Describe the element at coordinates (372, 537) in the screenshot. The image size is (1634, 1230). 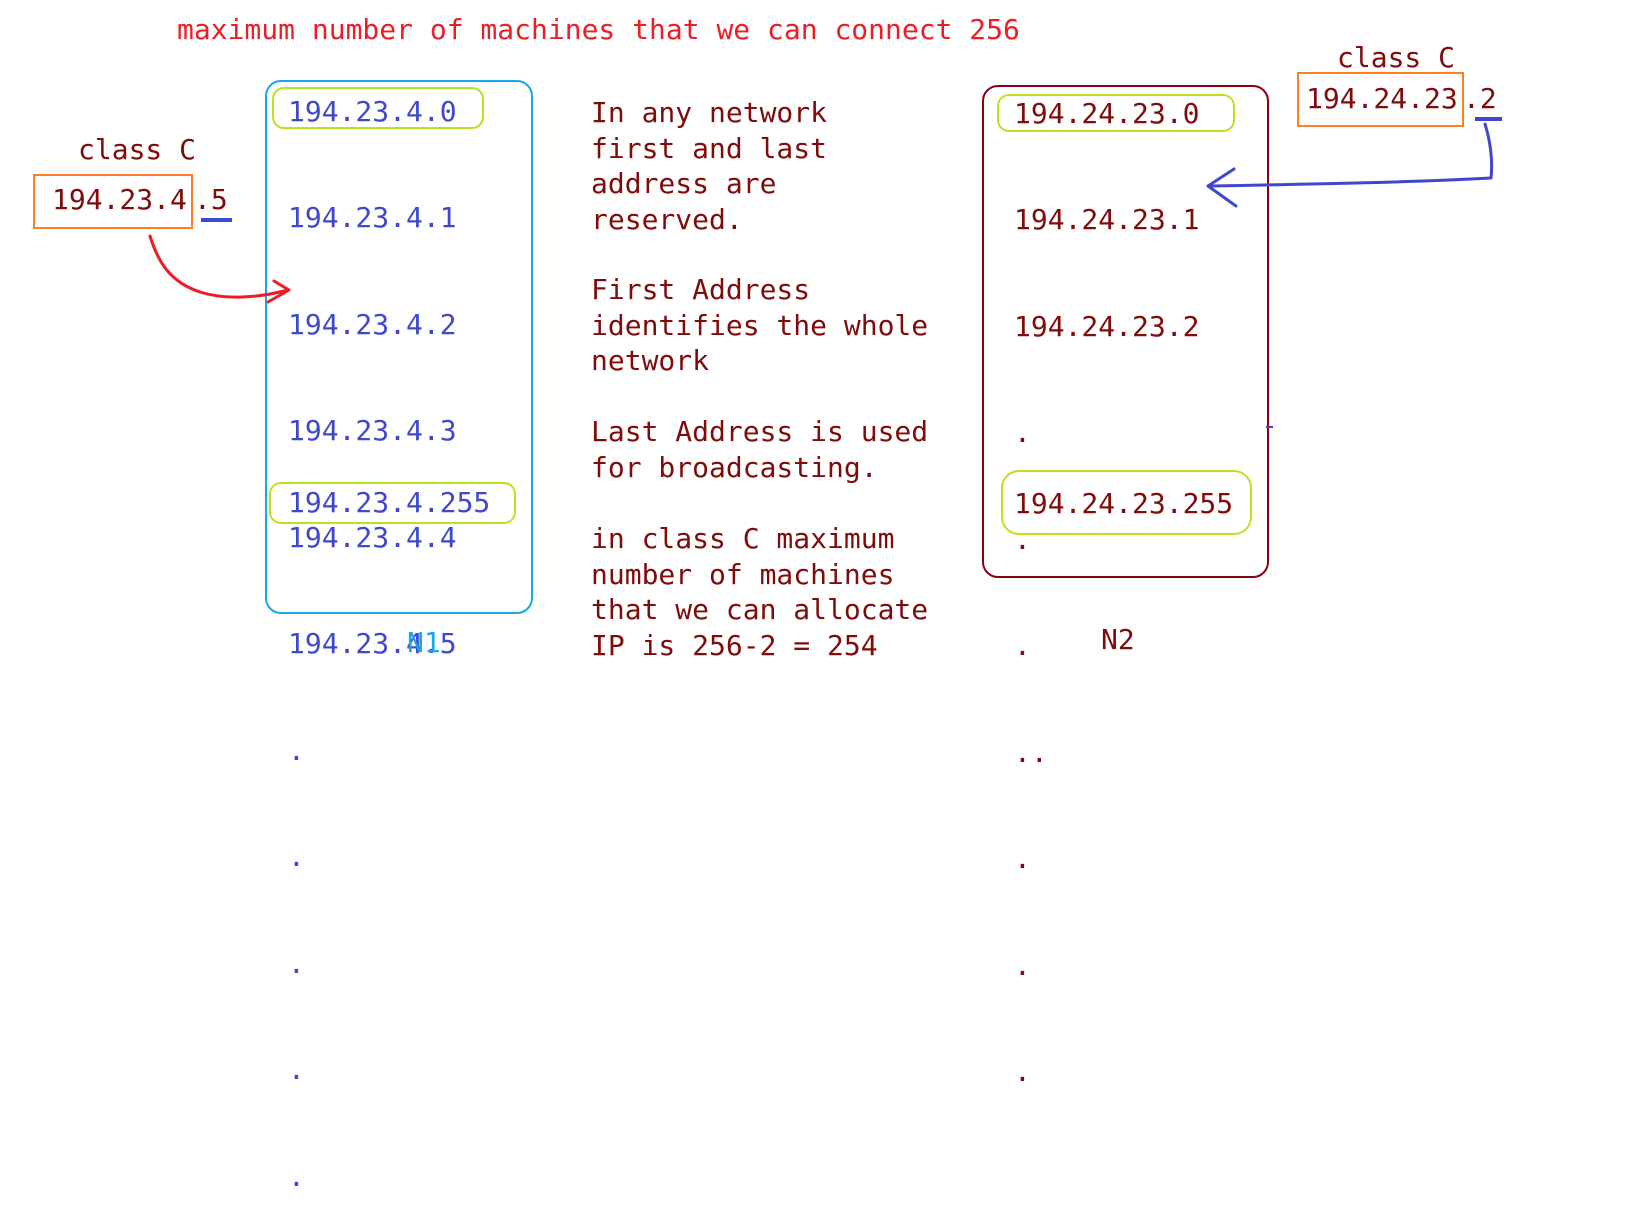
I see `n1-address-item: 194.23.4.4` at that location.